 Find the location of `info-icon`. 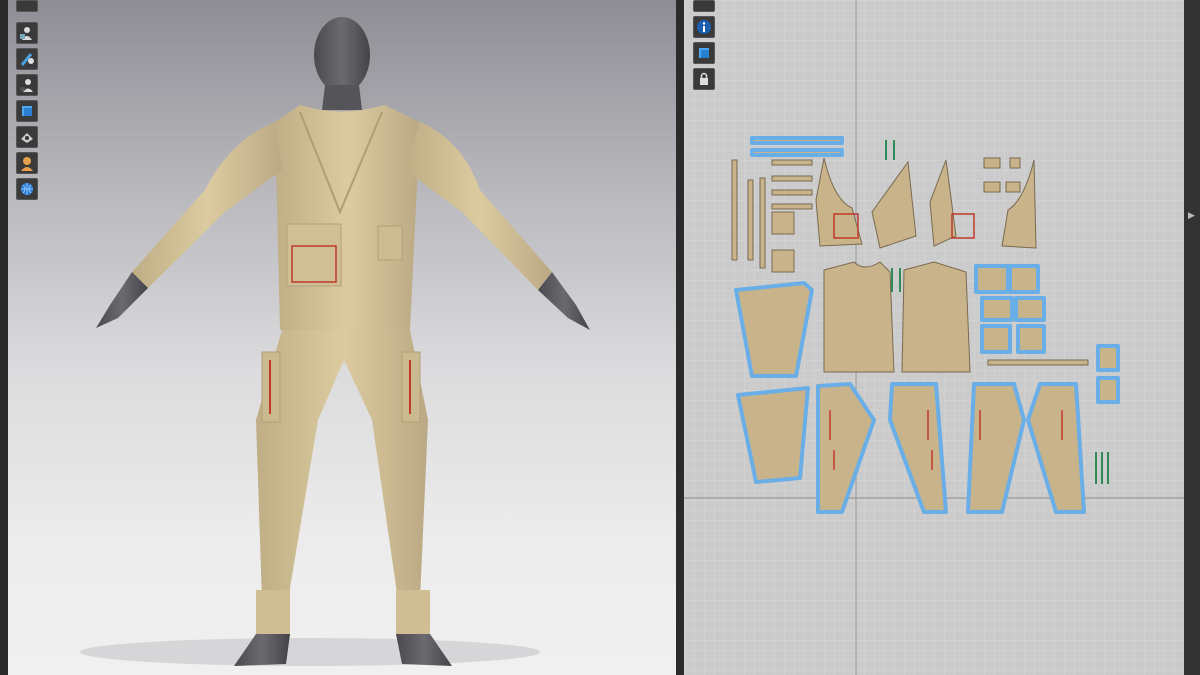

info-icon is located at coordinates (704, 27).